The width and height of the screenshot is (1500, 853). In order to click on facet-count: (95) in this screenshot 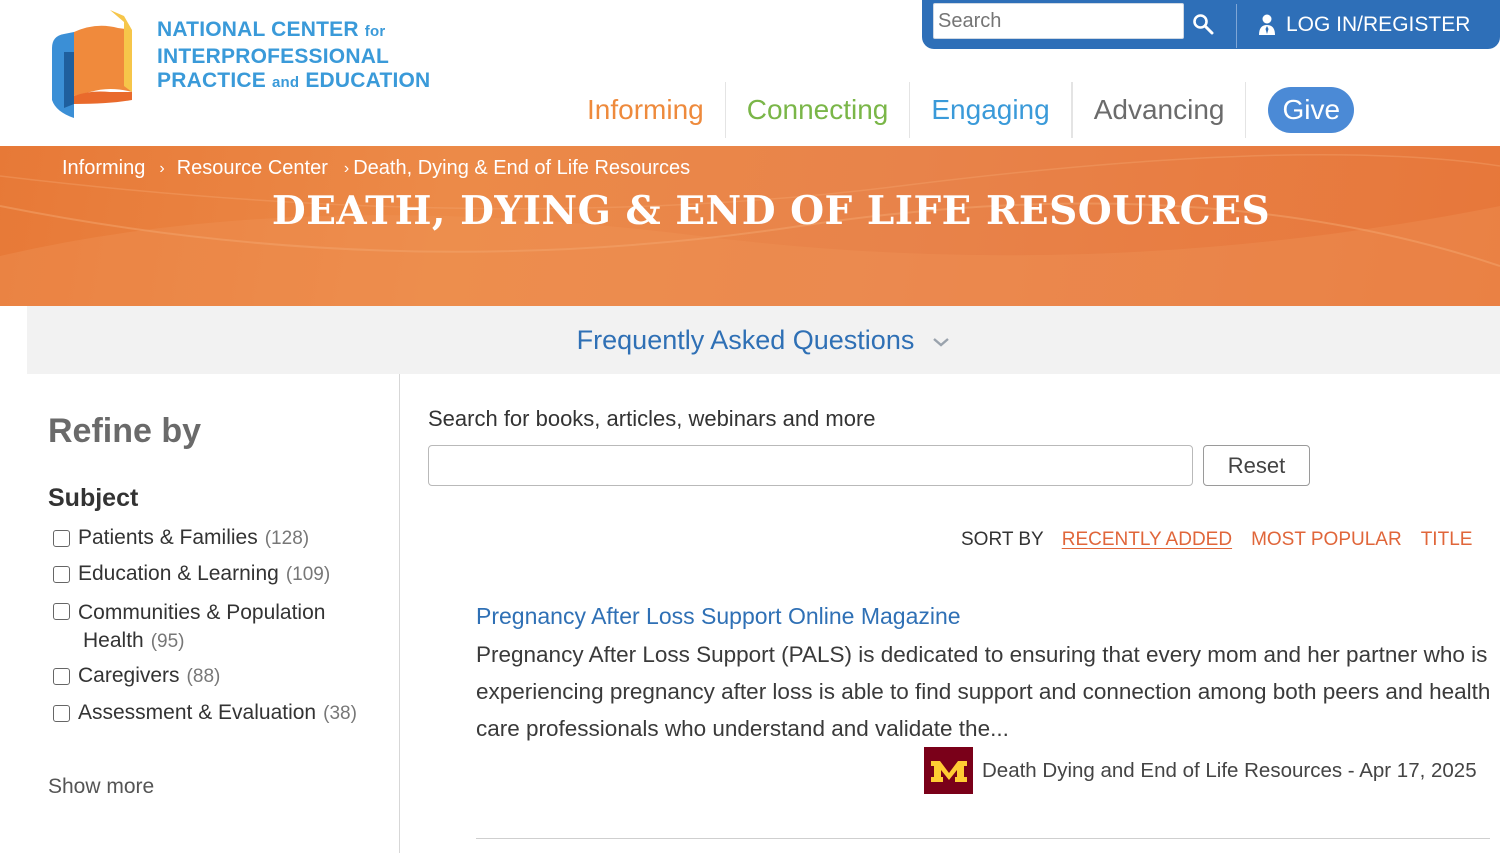, I will do `click(167, 641)`.